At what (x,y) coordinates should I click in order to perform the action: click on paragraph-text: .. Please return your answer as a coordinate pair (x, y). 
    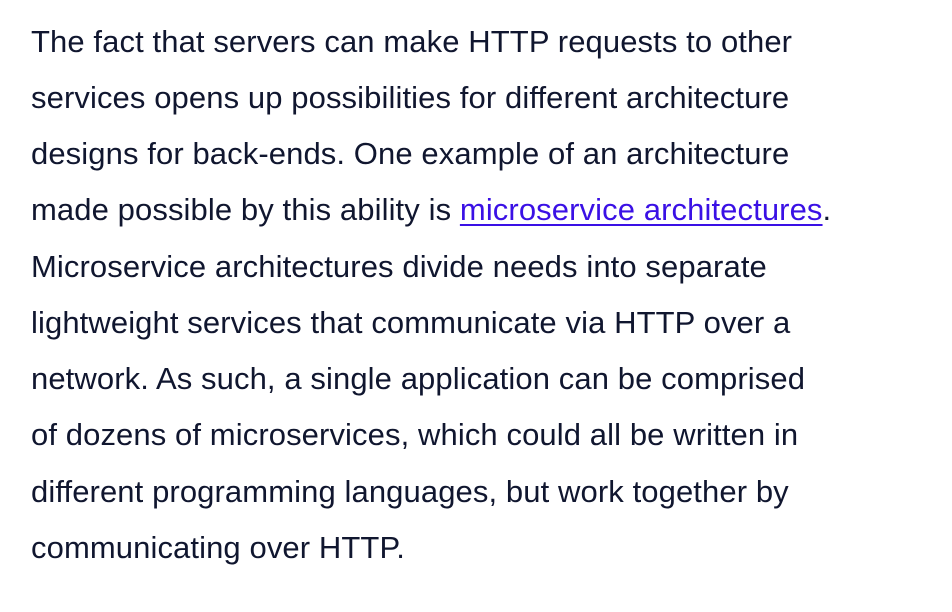
    Looking at the image, I should click on (827, 209).